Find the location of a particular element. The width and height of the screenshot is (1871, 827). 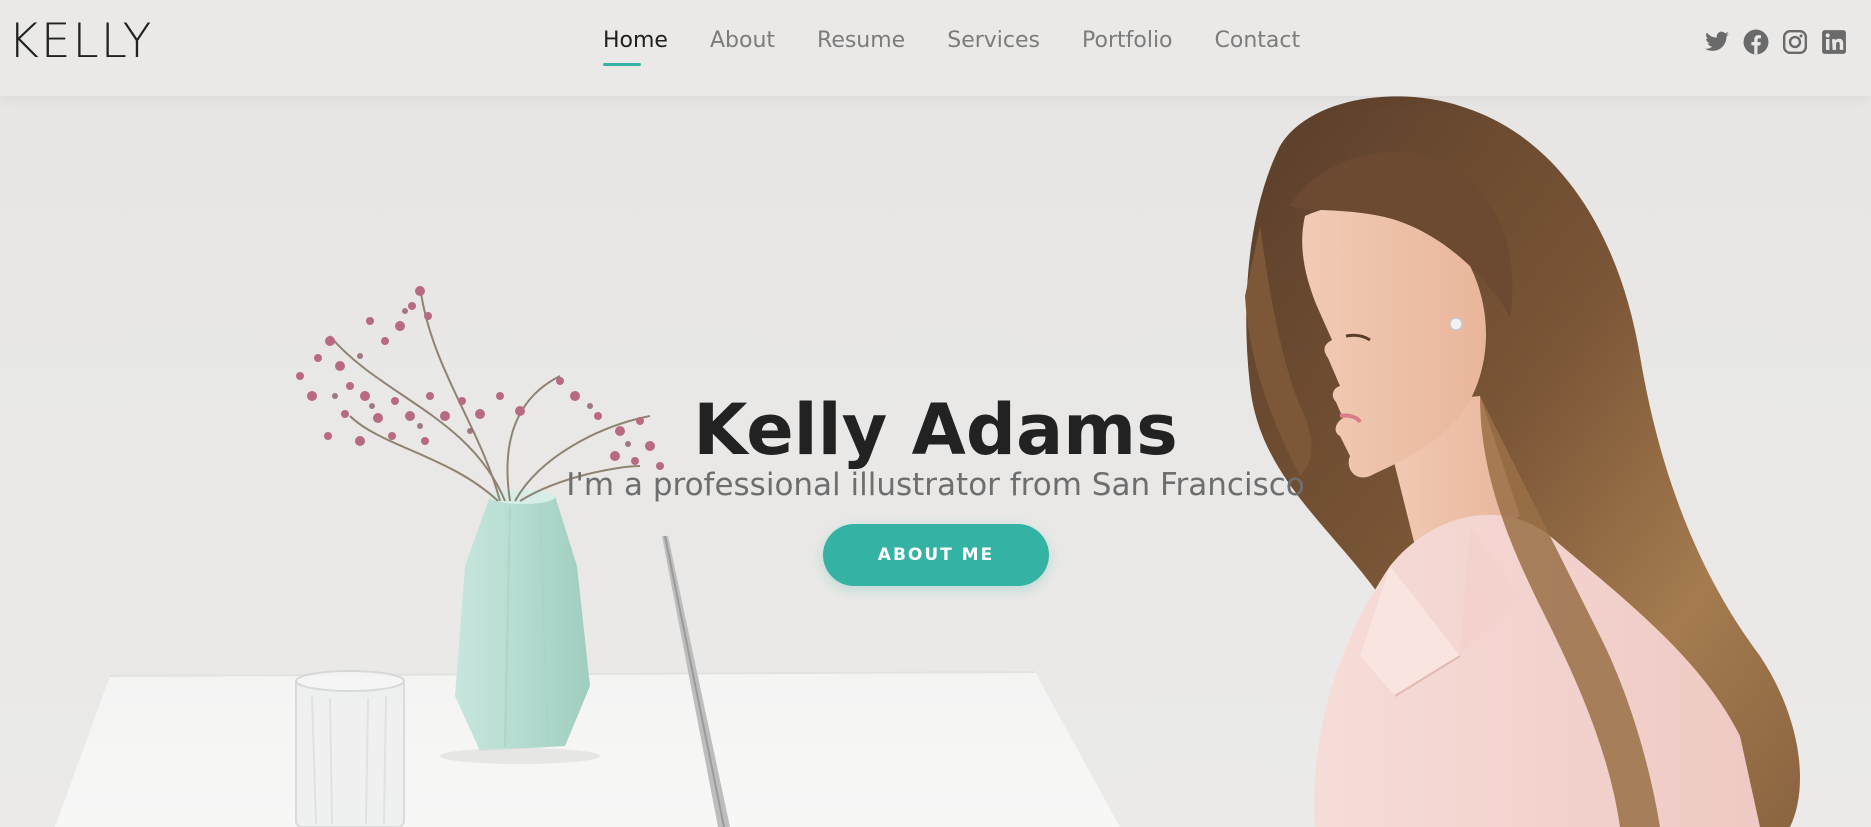

instagram-icon is located at coordinates (1795, 42).